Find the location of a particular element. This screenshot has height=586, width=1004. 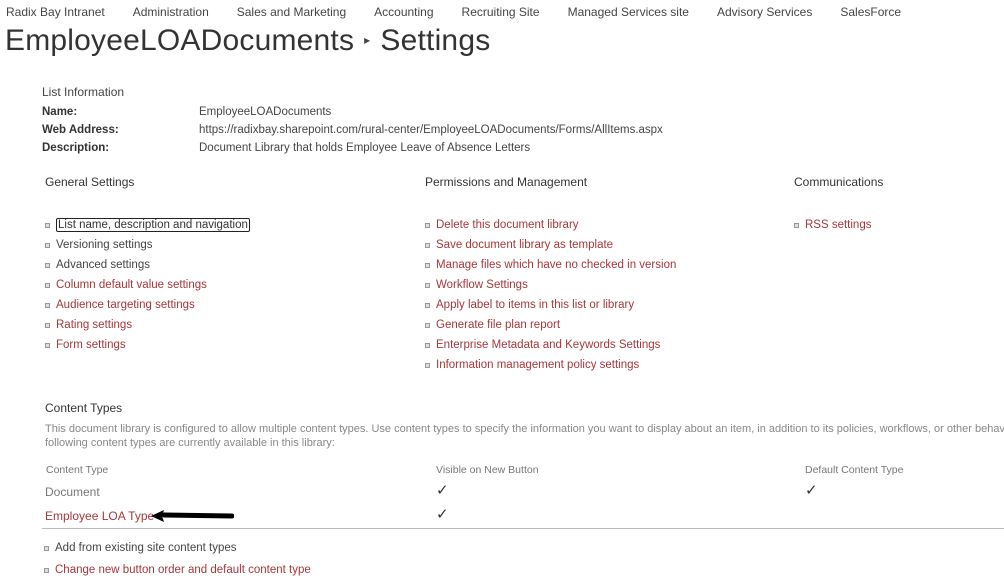

generate-file-plan-link: Generate file plan report is located at coordinates (498, 325).